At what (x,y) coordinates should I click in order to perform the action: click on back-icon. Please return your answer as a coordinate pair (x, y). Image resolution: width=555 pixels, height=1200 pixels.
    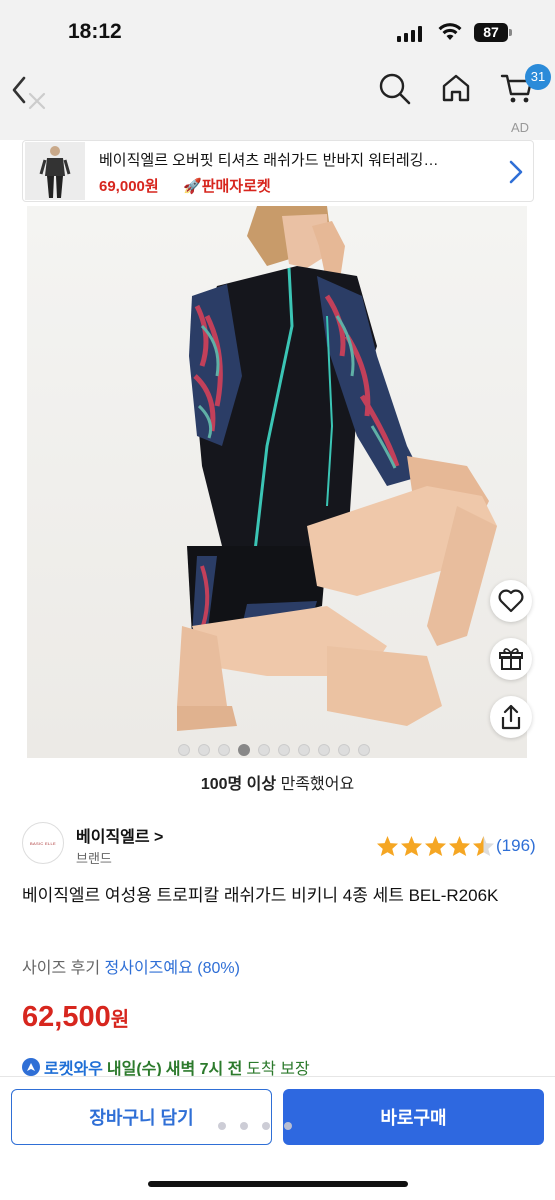
    Looking at the image, I should click on (30, 92).